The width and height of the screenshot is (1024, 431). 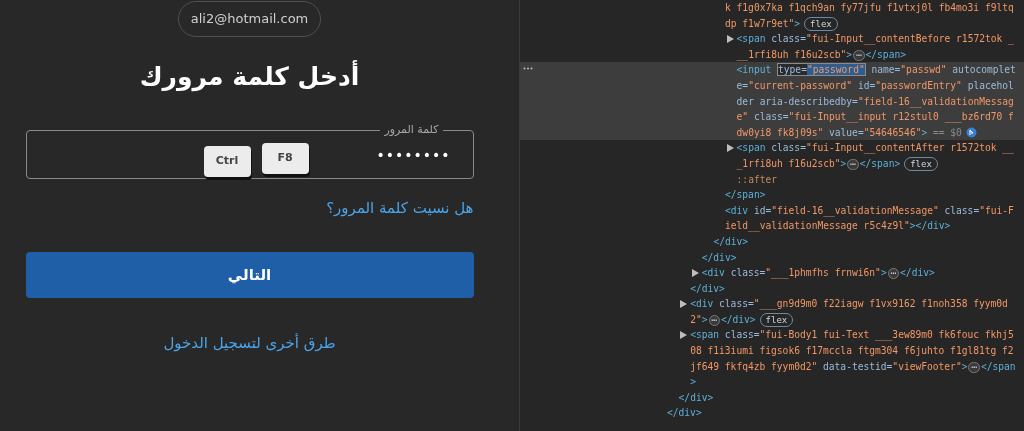 What do you see at coordinates (853, 359) in the screenshot?
I see `html-code-line: <span class="fui-Body1 fui-Text ___3ew89m0 fk6fouc fkhj508 f1i3iumi figsok6 f17mccla ftgm304 f6juhto f1gl81tg f2jf649 fkfq4zb fyym0d2" data-testid="viewFooter"> ⋯ </span>` at bounding box center [853, 359].